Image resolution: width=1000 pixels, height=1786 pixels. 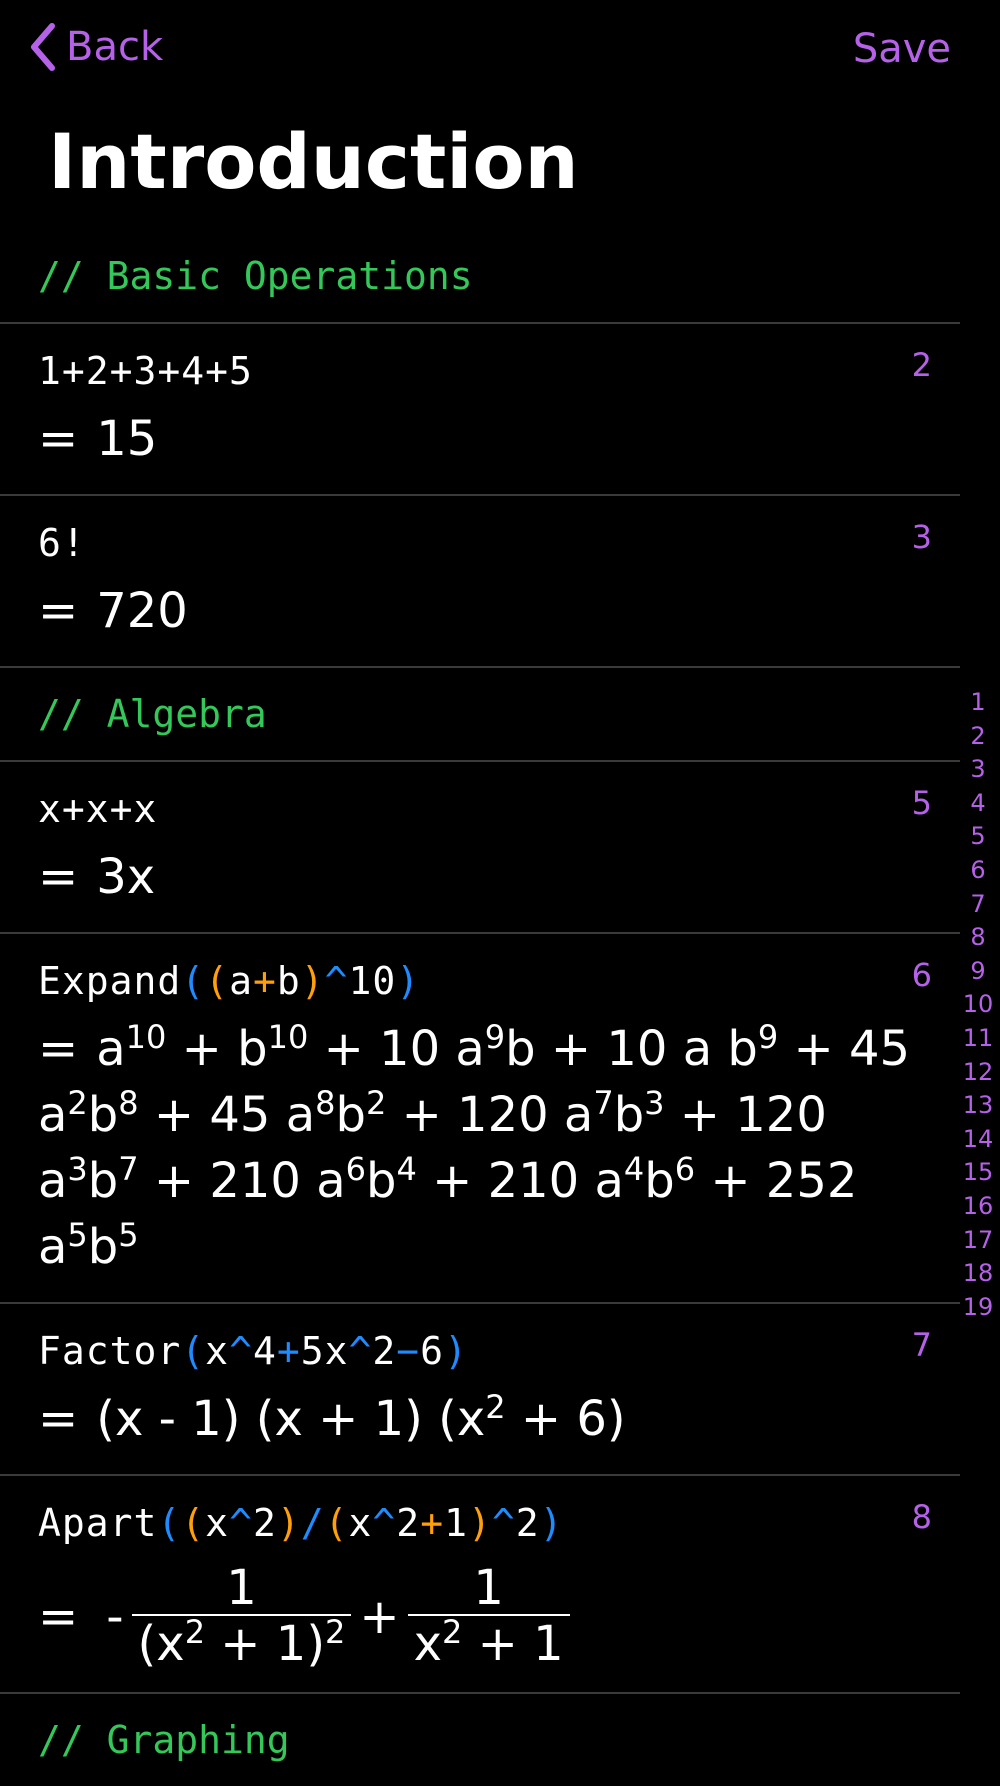 What do you see at coordinates (488, 1617) in the screenshot?
I see `fraction: 1 x2 + 1` at bounding box center [488, 1617].